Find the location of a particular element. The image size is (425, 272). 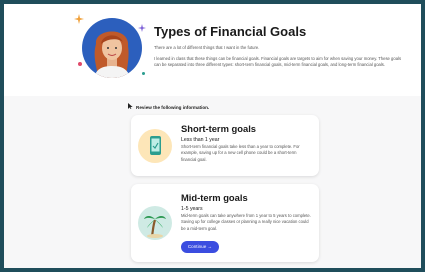

phone-icon is located at coordinates (155, 146).